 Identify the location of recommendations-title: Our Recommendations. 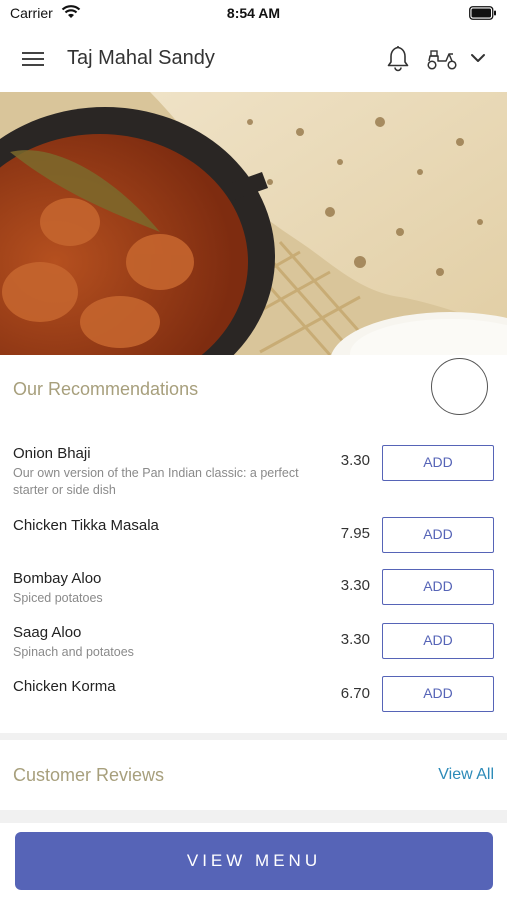
(106, 389).